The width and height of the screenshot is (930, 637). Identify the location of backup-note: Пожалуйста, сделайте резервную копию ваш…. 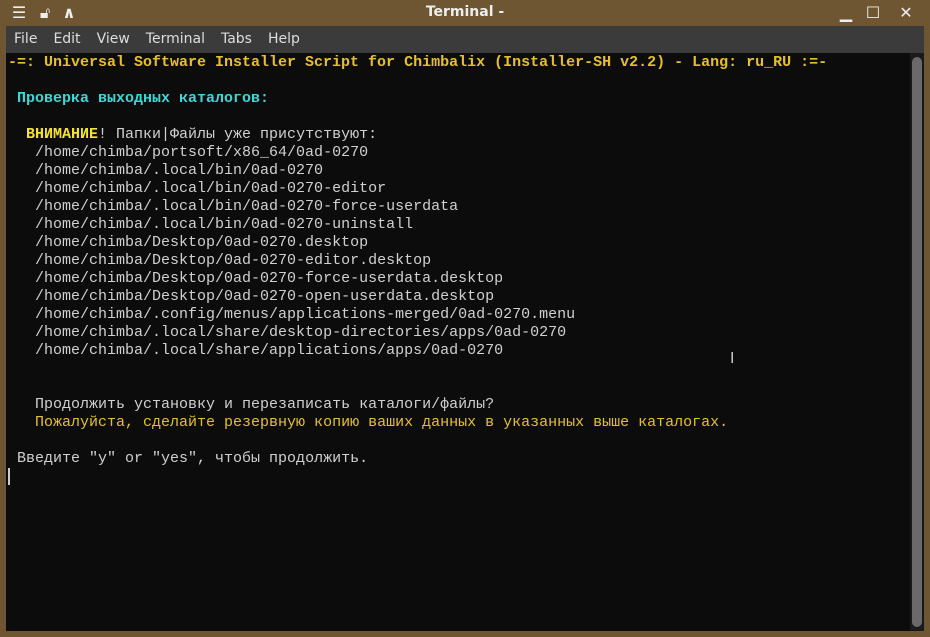
(382, 422).